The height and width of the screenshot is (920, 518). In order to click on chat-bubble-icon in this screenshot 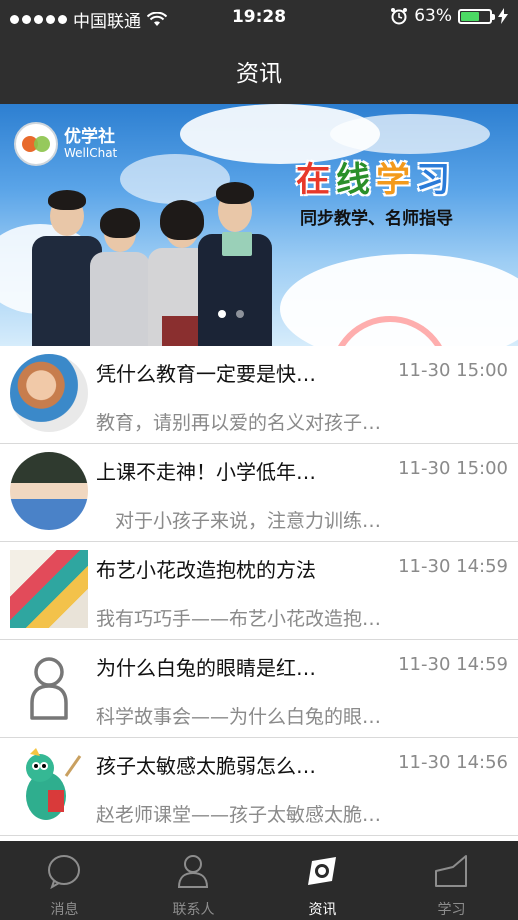, I will do `click(64, 872)`.